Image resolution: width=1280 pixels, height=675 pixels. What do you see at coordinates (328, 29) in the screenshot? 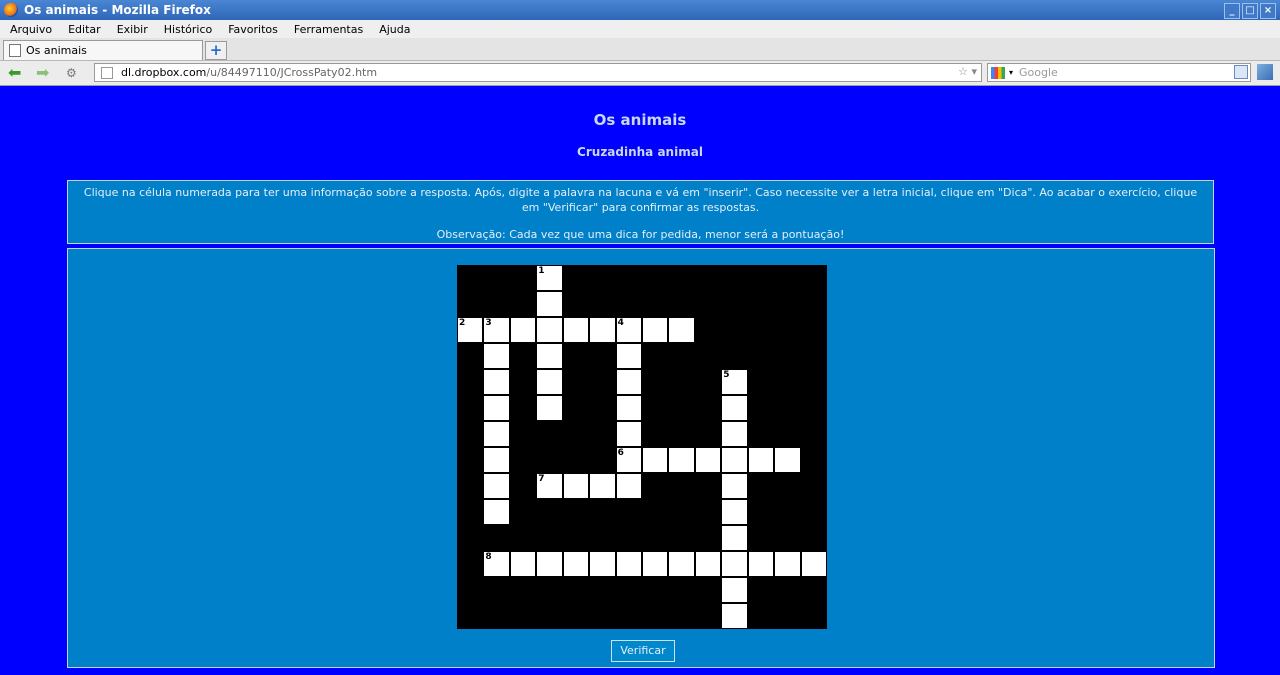
I see `menu-ferramentas: Ferramentas` at bounding box center [328, 29].